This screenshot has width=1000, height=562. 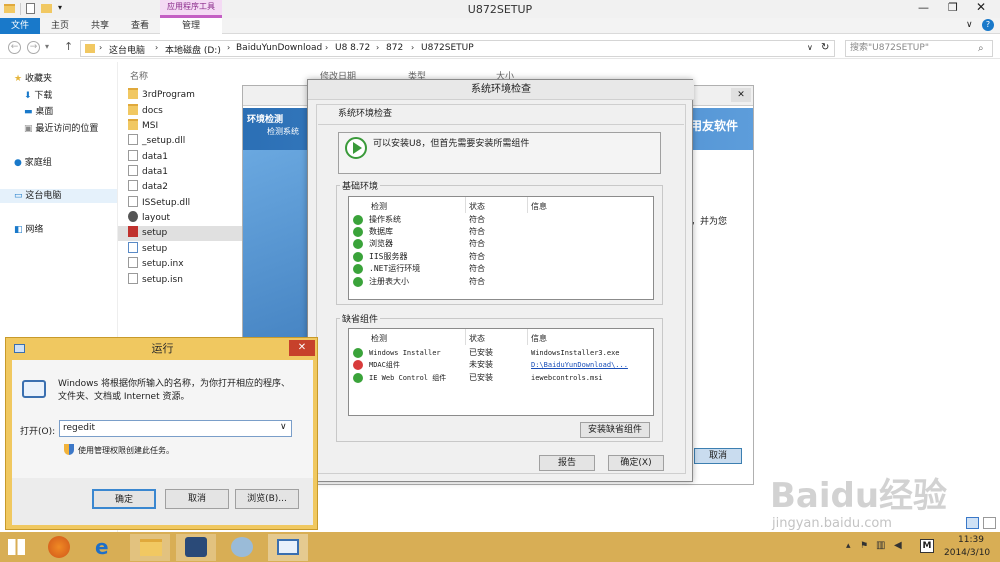 What do you see at coordinates (365, 114) in the screenshot?
I see `section-title: 系统环境检查` at bounding box center [365, 114].